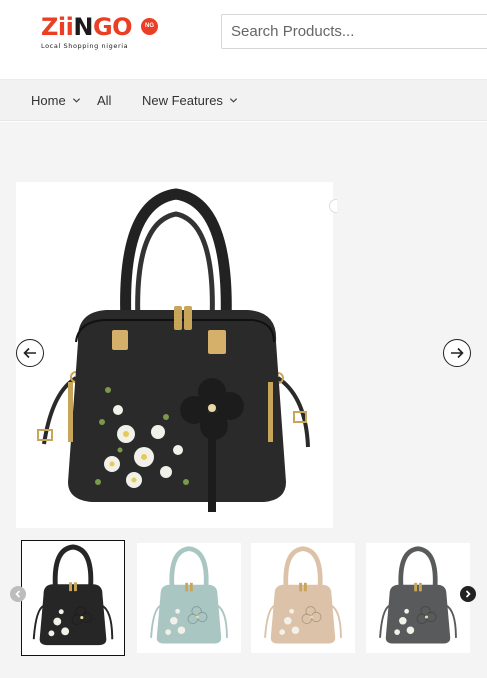  I want to click on nav-item-all: All, so click(104, 100).